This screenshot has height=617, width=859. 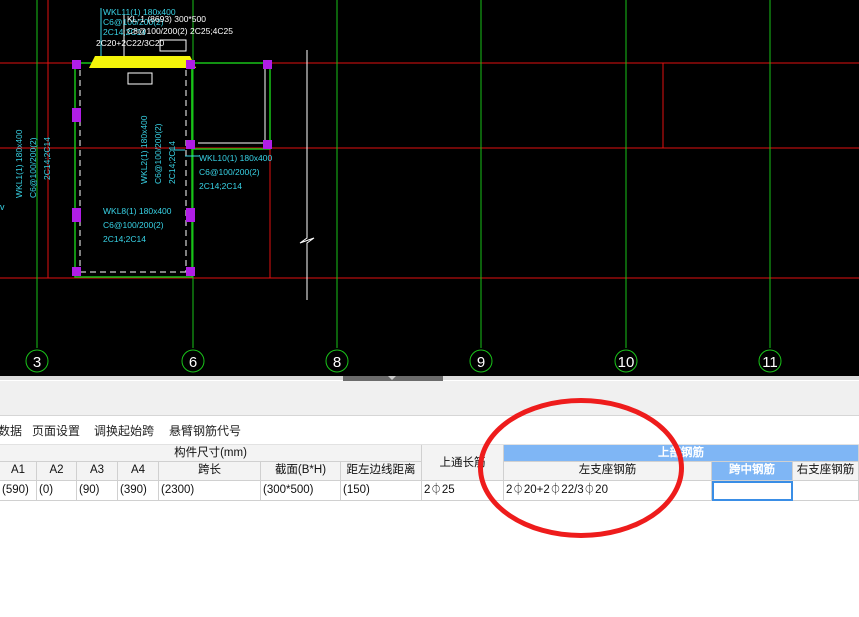 I want to click on cell-span-length: (2300), so click(x=210, y=491).